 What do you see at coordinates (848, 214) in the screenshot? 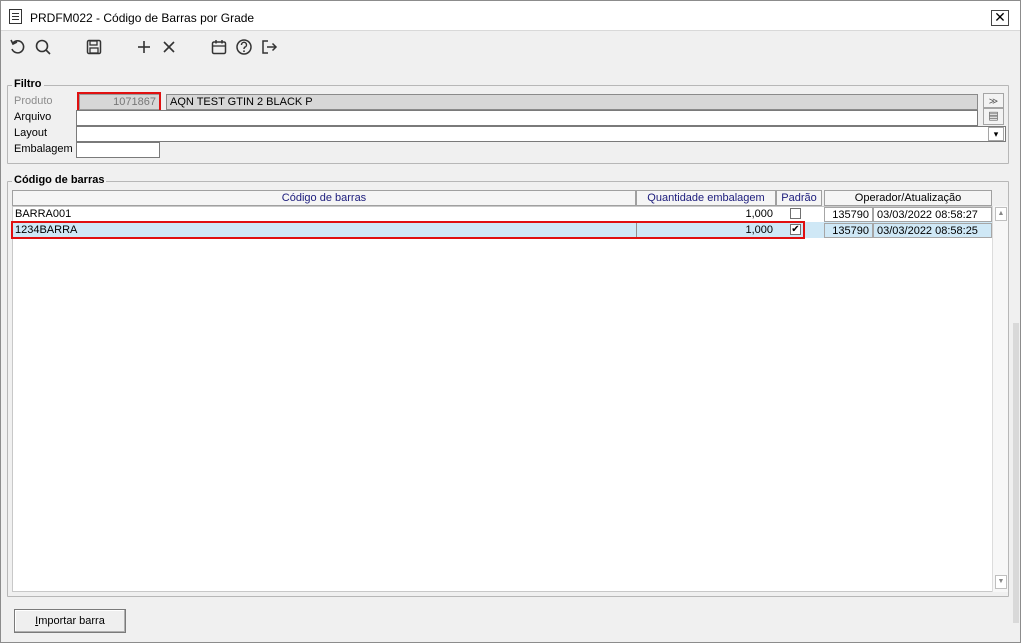
I see `row1-operador: 135790` at bounding box center [848, 214].